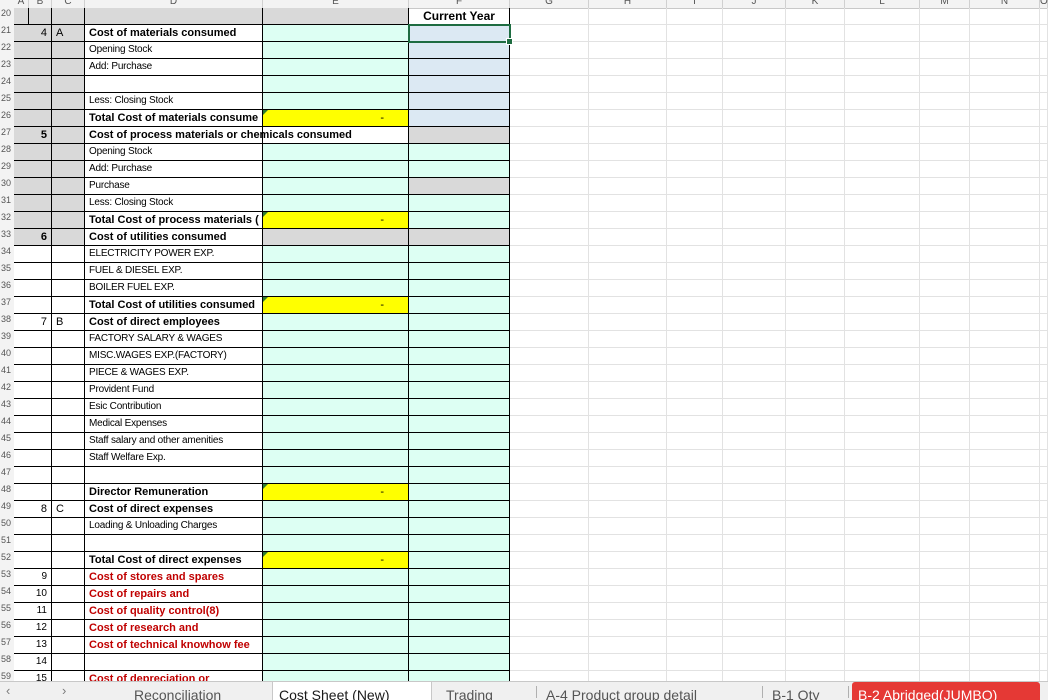  Describe the element at coordinates (174, 169) in the screenshot. I see `line-item-label: Add: Purchase` at that location.